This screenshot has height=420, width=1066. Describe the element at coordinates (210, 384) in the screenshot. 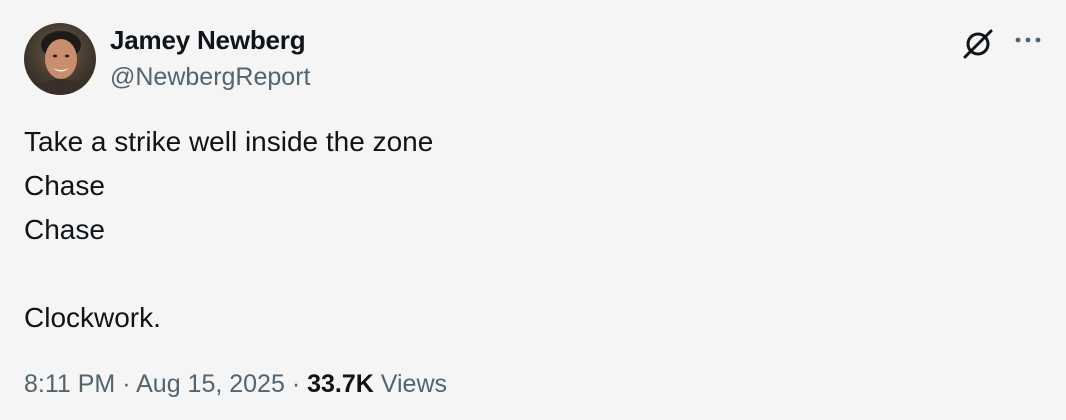

I see `tweet-date: Aug 15, 2025` at that location.